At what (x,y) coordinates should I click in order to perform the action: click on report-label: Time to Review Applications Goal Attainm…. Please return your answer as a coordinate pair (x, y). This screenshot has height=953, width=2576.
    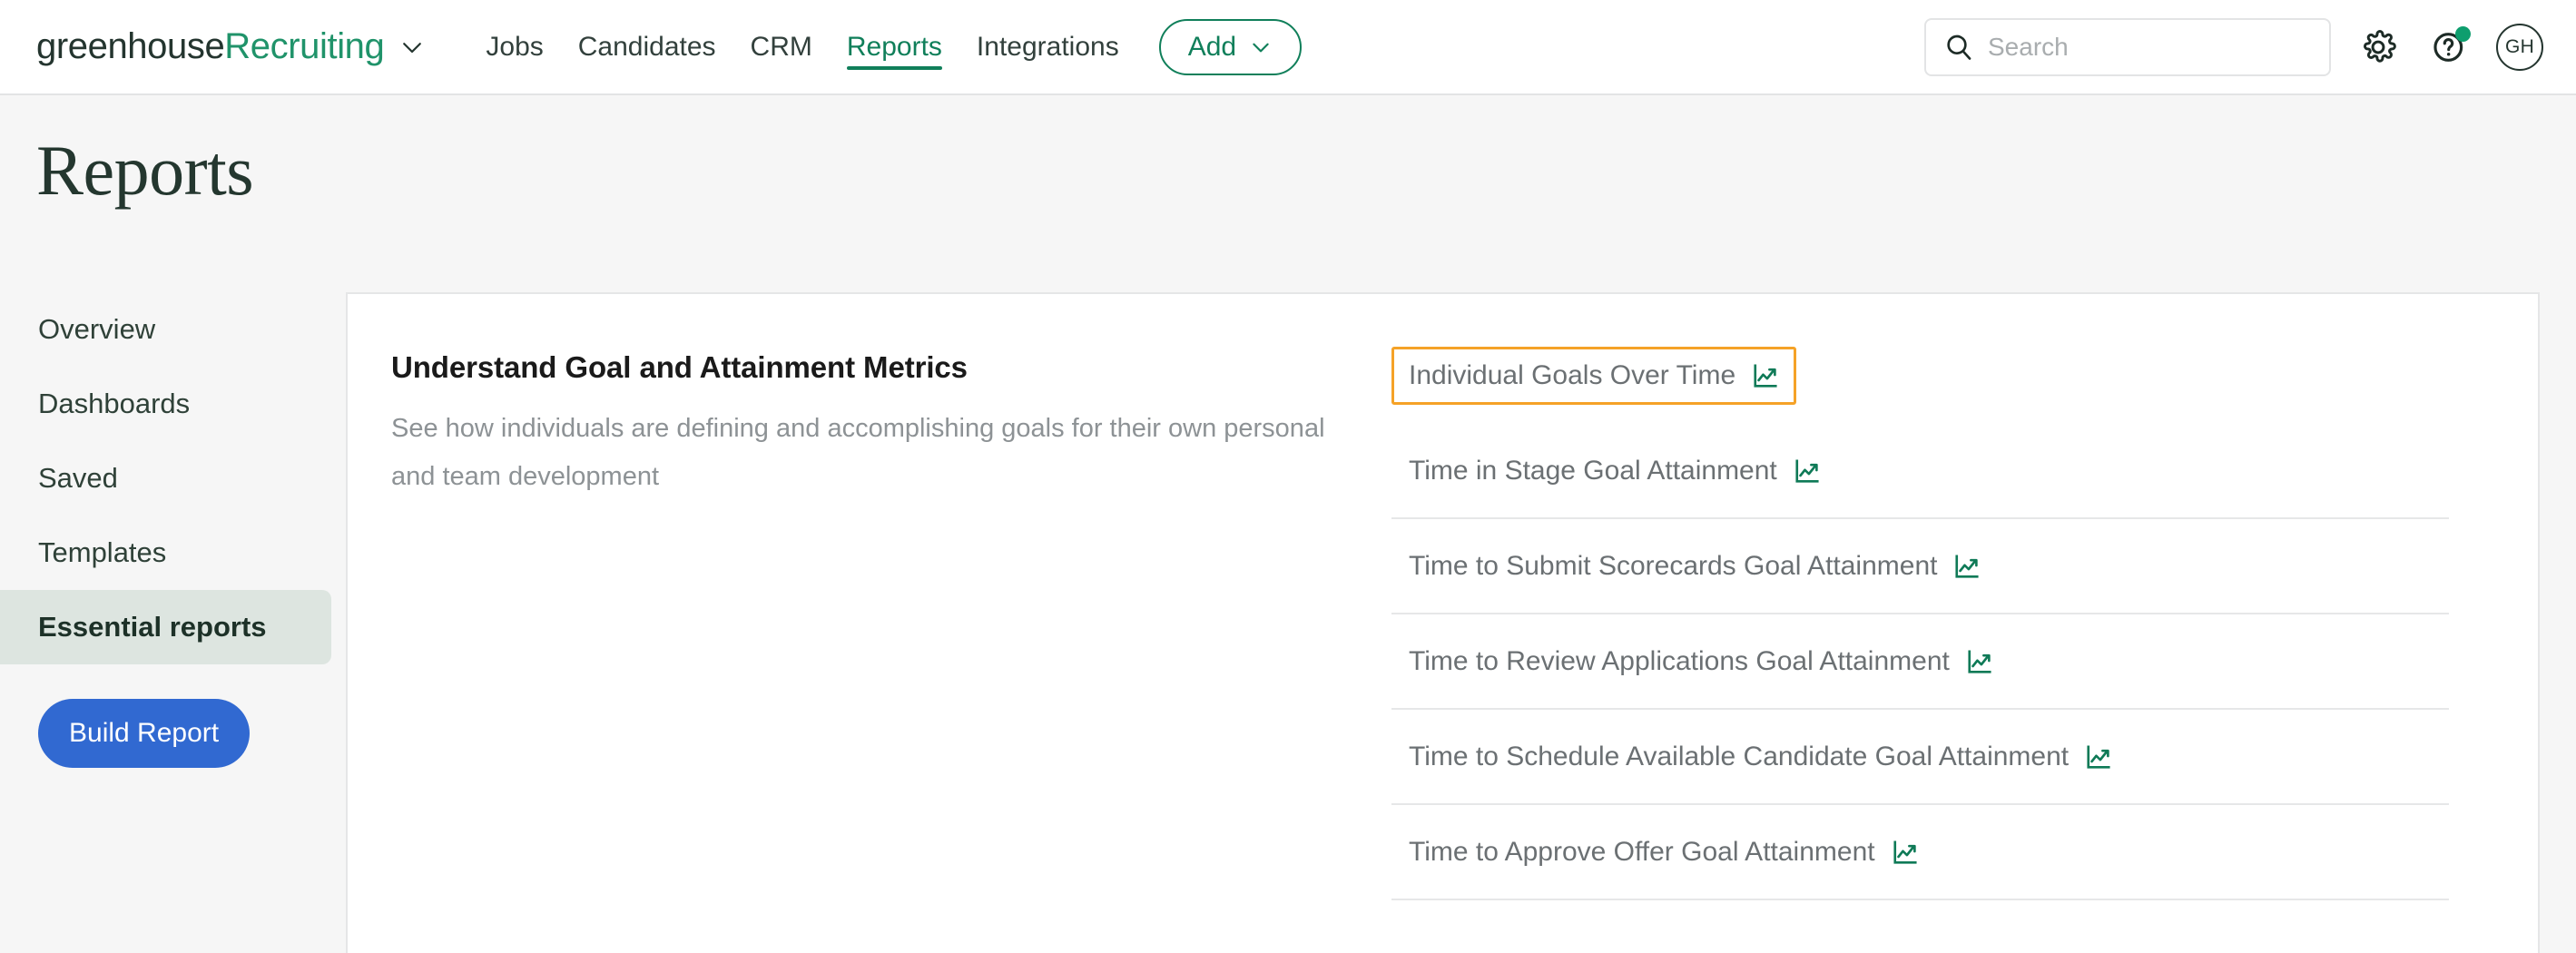
    Looking at the image, I should click on (1679, 660).